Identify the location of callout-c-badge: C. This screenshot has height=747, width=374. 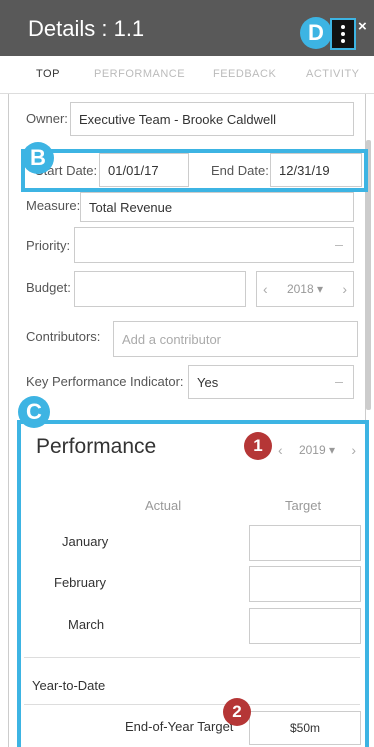
(34, 412).